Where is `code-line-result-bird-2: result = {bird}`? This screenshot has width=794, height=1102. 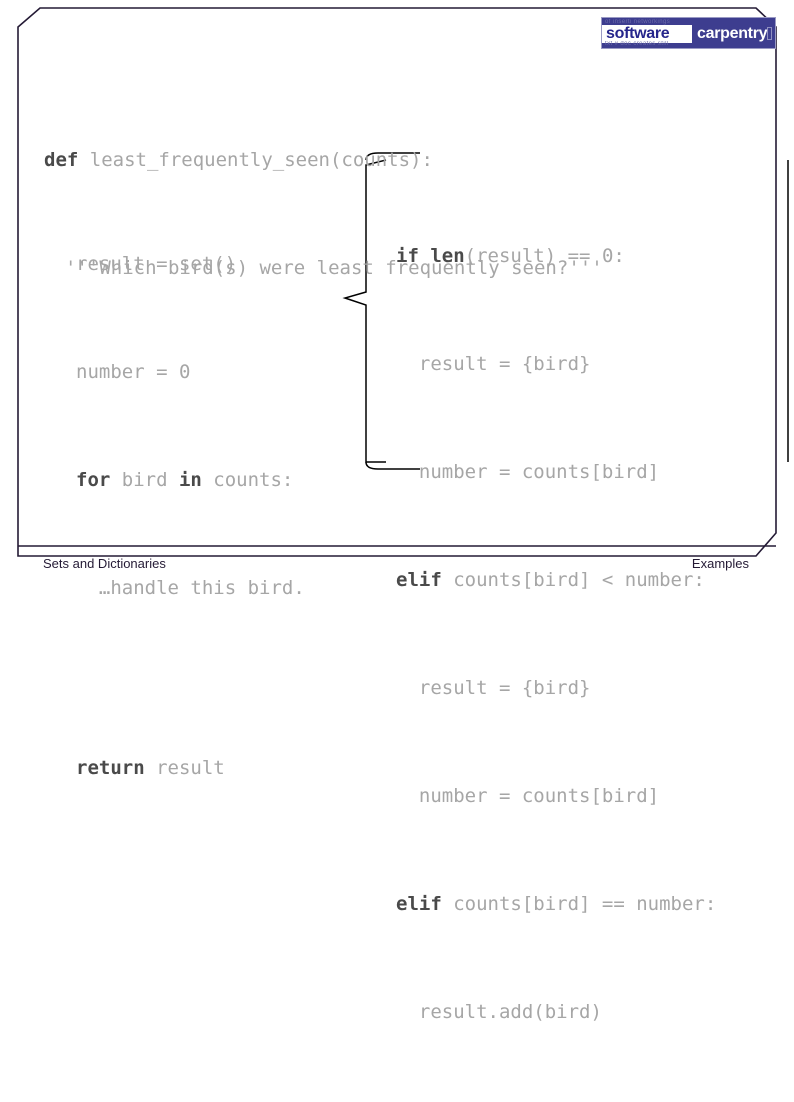
code-line-result-bird-2: result = {bird} is located at coordinates (493, 688).